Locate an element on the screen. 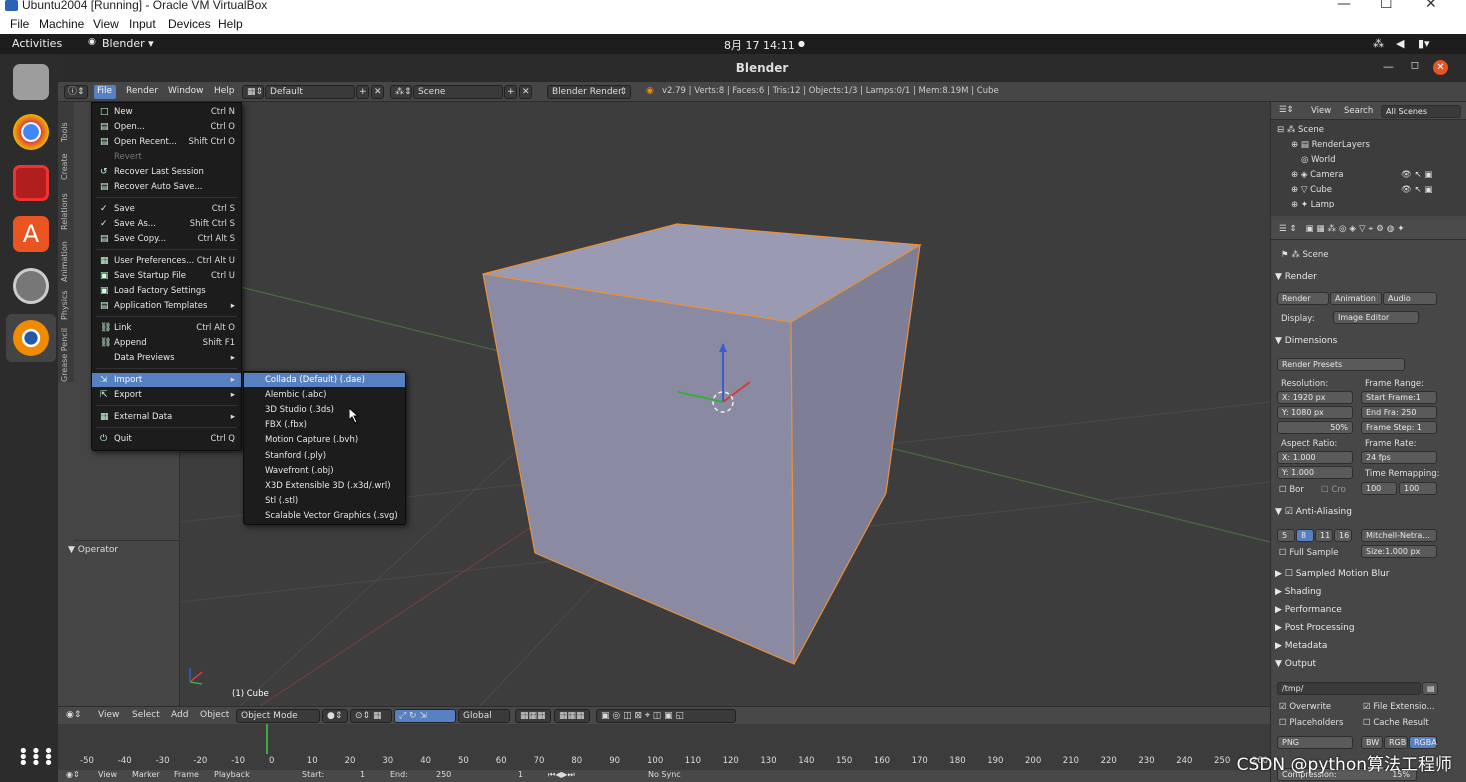 This screenshot has height=782, width=1466. remap-old: 100 is located at coordinates (1379, 488).